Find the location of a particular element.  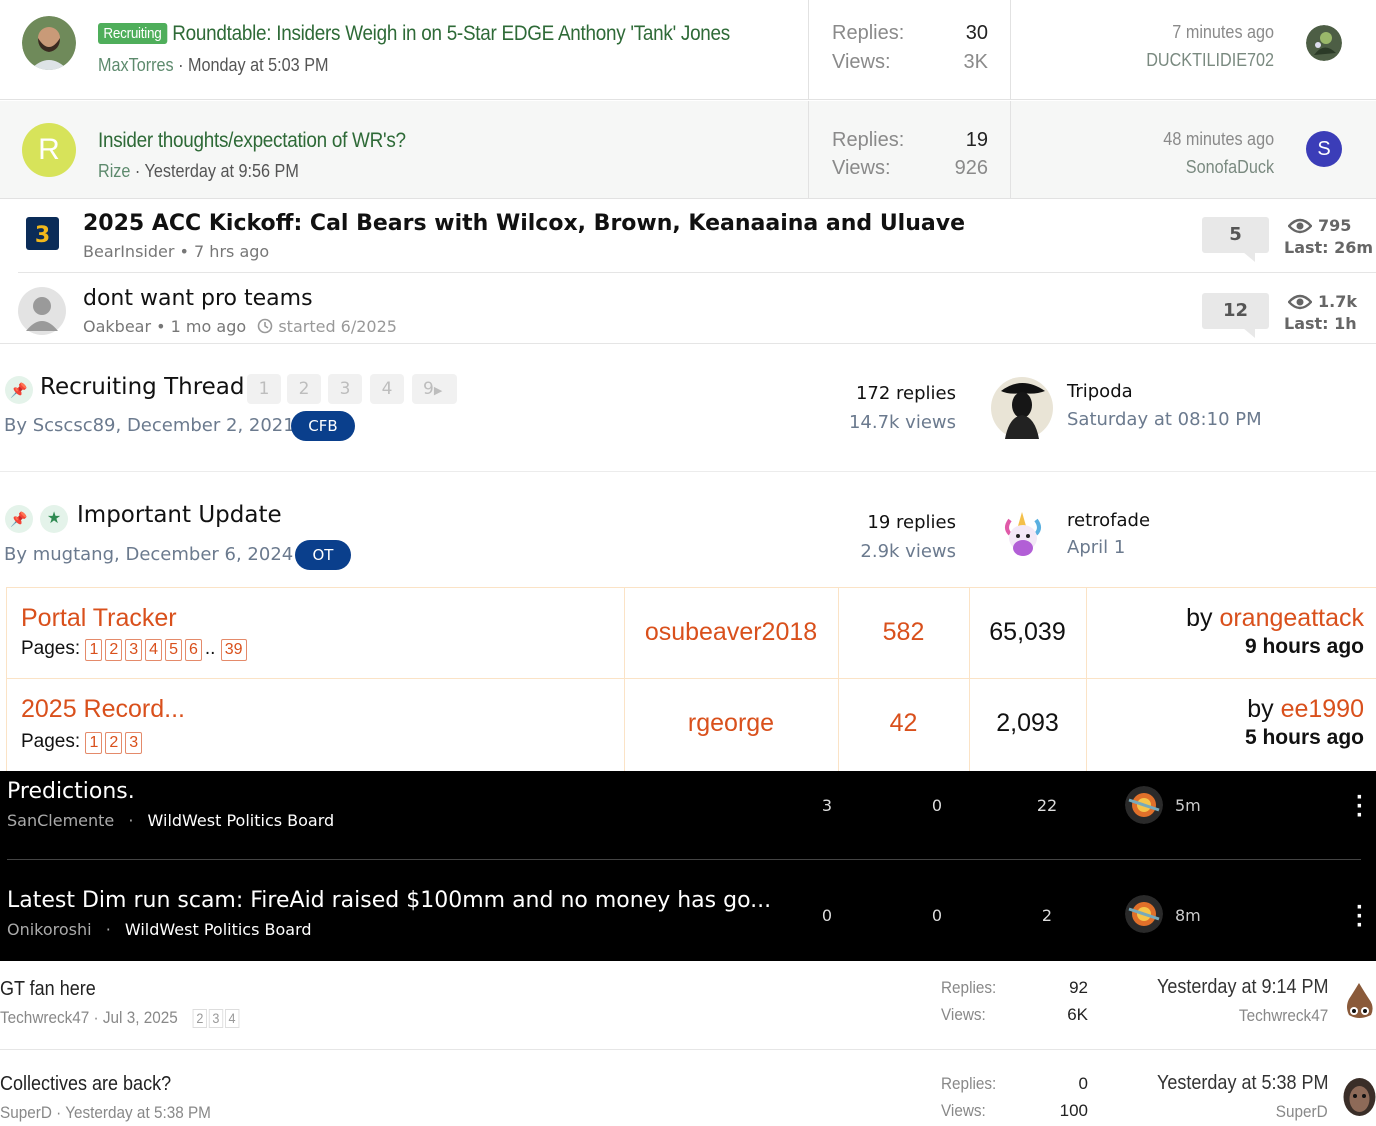

thread-title: Insider thoughts/expectation of WR's? is located at coordinates (252, 141).